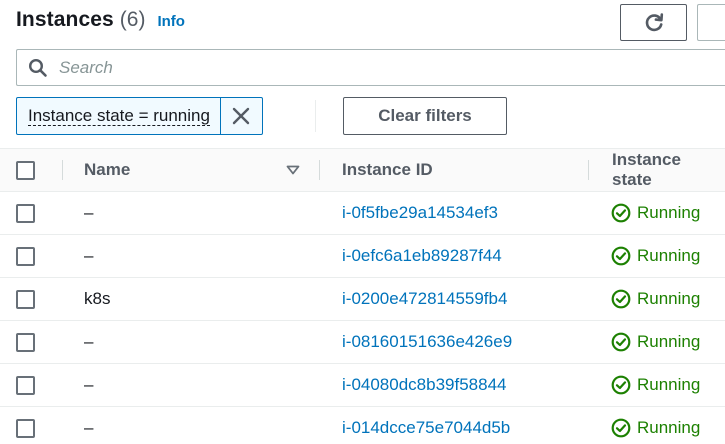 This screenshot has height=444, width=725. I want to click on page-title: Instances, so click(65, 19).